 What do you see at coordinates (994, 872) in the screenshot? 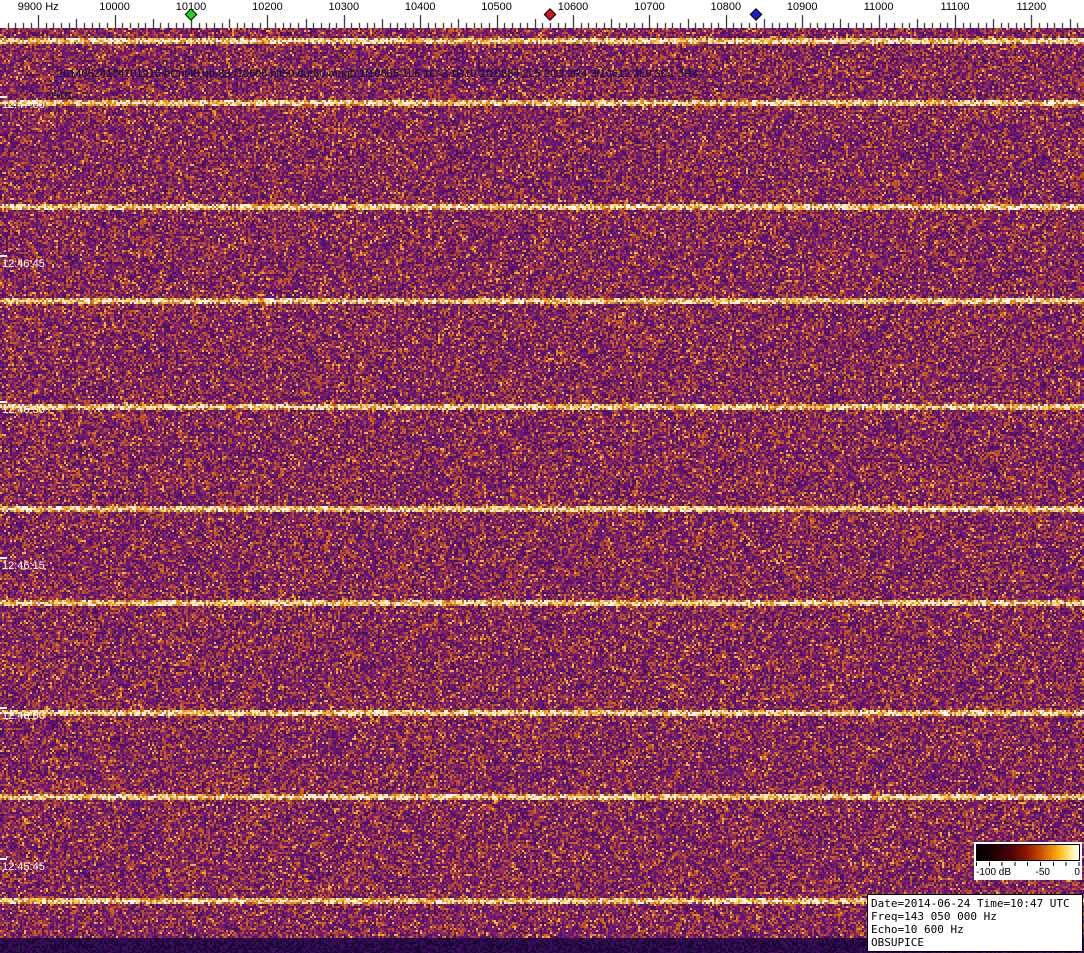
I see `colorbar-min-label: -100 dB` at bounding box center [994, 872].